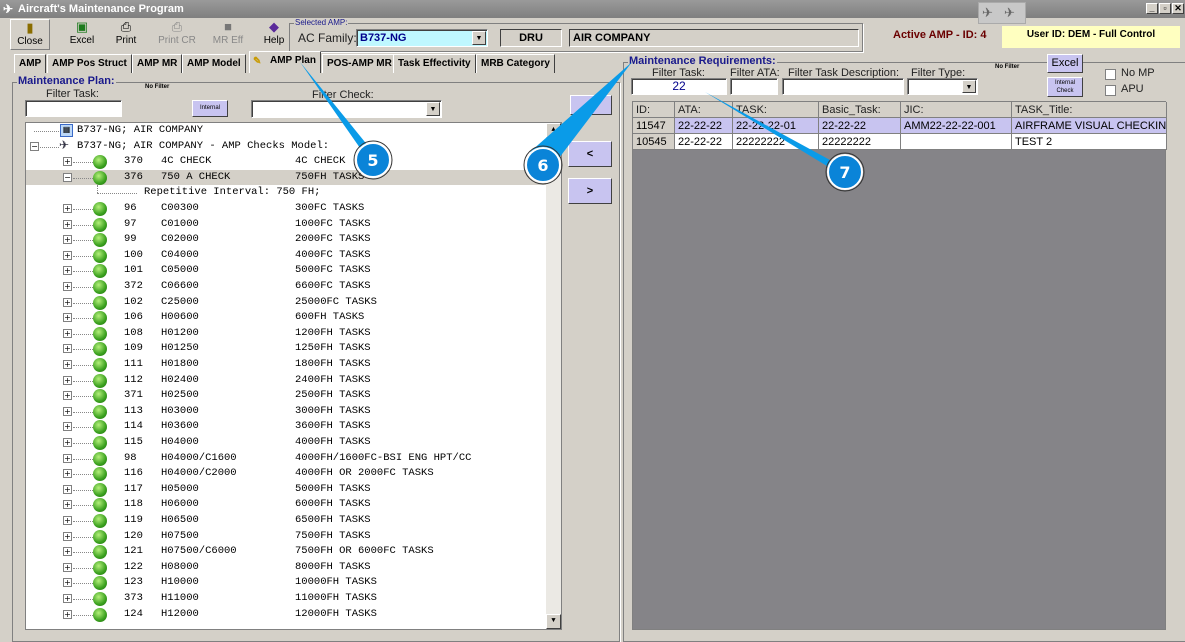 The height and width of the screenshot is (642, 1185). Describe the element at coordinates (1152, 8) in the screenshot. I see `minimize-button: _` at that location.